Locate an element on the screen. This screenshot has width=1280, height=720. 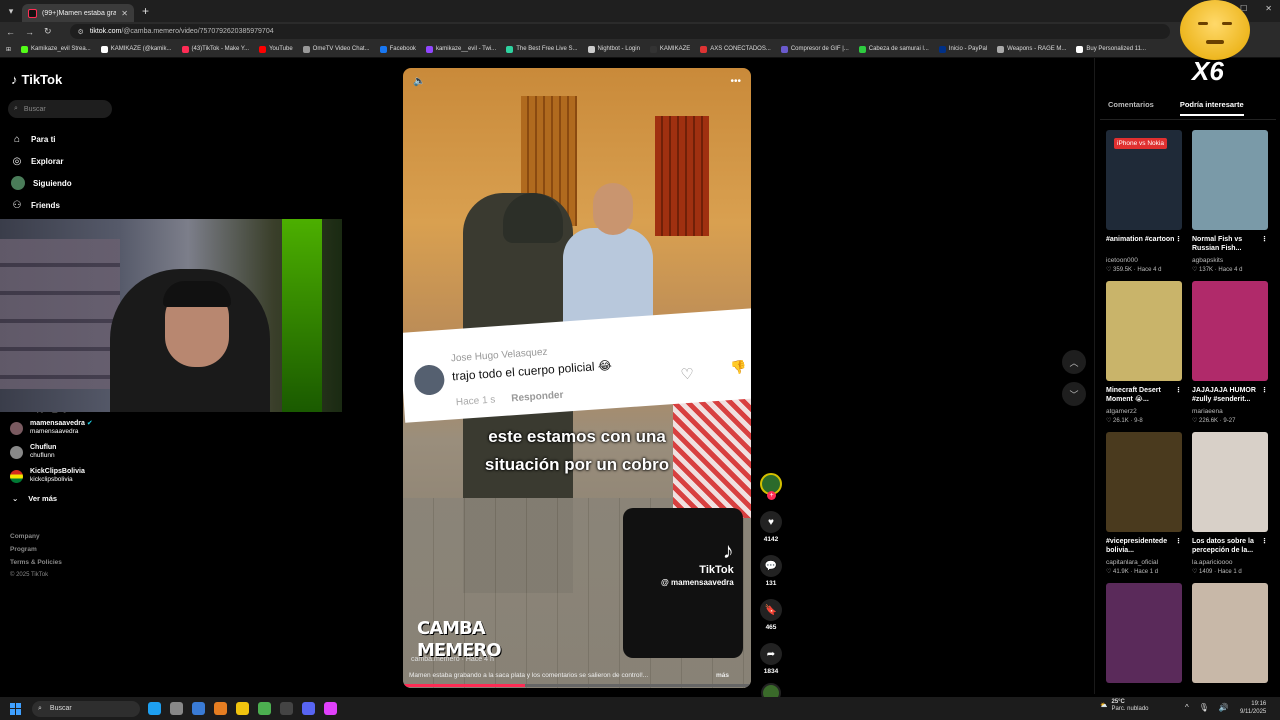
video-progress-bar is located at coordinates (577, 685).